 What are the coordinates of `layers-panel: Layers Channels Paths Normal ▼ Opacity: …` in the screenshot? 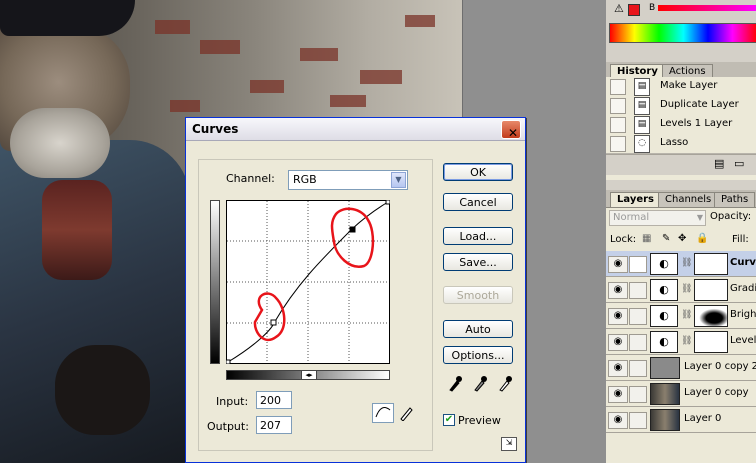 It's located at (681, 326).